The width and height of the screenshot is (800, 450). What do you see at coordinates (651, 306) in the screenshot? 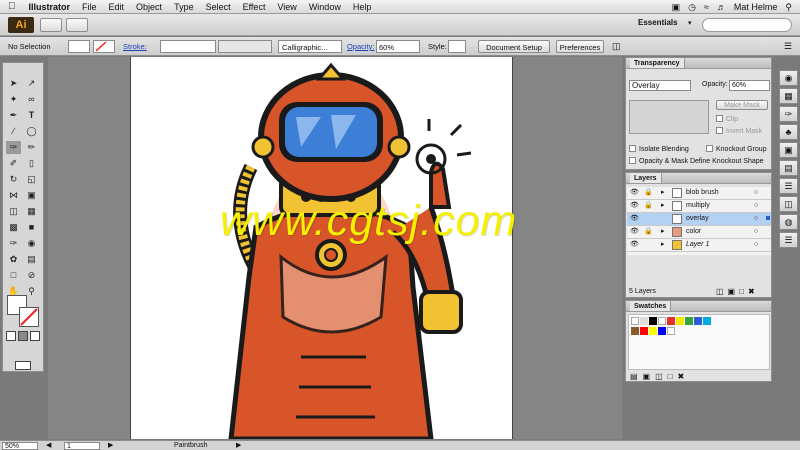
I see `swatches-tab: Swatches` at bounding box center [651, 306].